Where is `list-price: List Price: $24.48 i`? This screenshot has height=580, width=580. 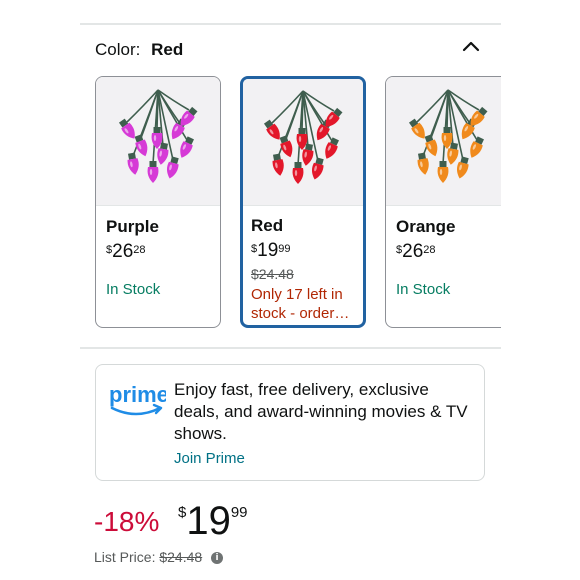
list-price: List Price: $24.48 i is located at coordinates (159, 557).